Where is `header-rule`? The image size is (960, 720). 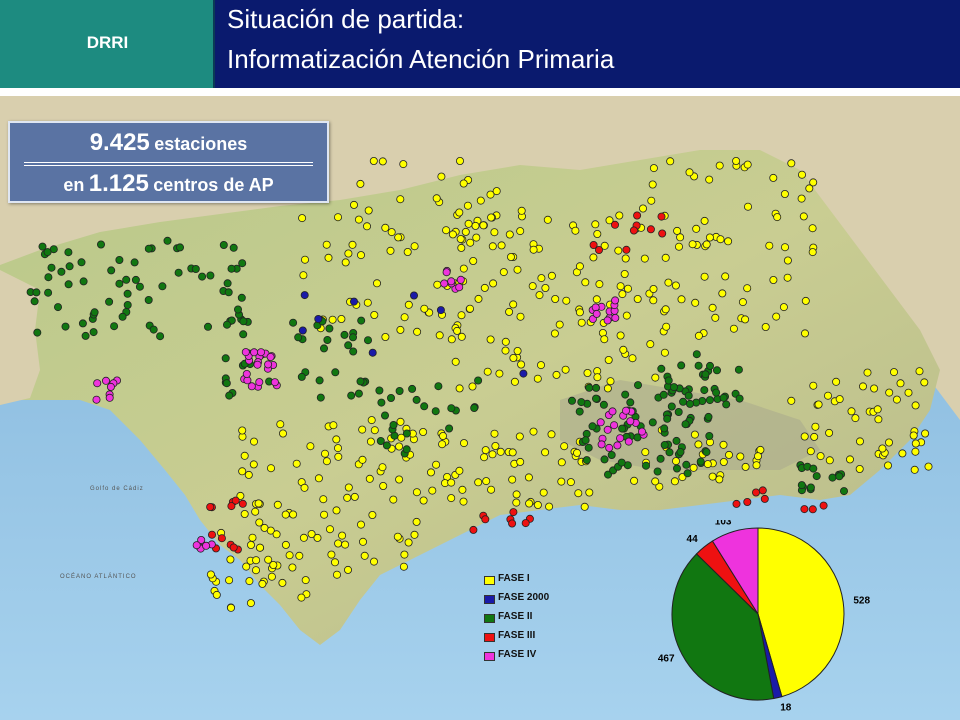
header-rule is located at coordinates (480, 92).